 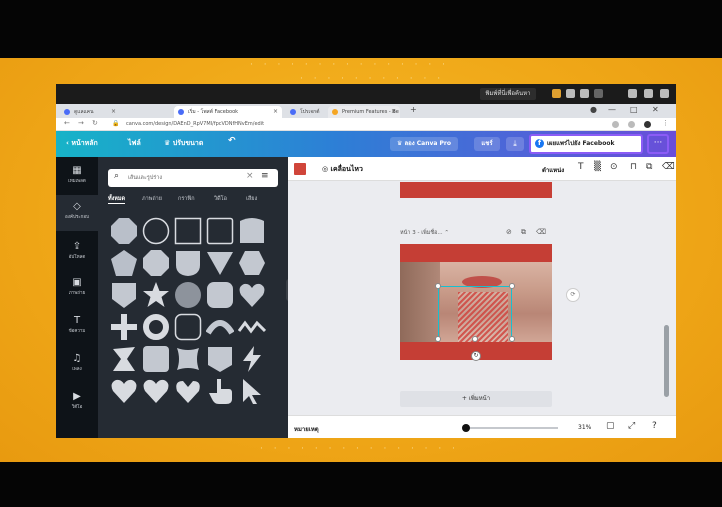 I want to click on window-icon, so click(x=632, y=93).